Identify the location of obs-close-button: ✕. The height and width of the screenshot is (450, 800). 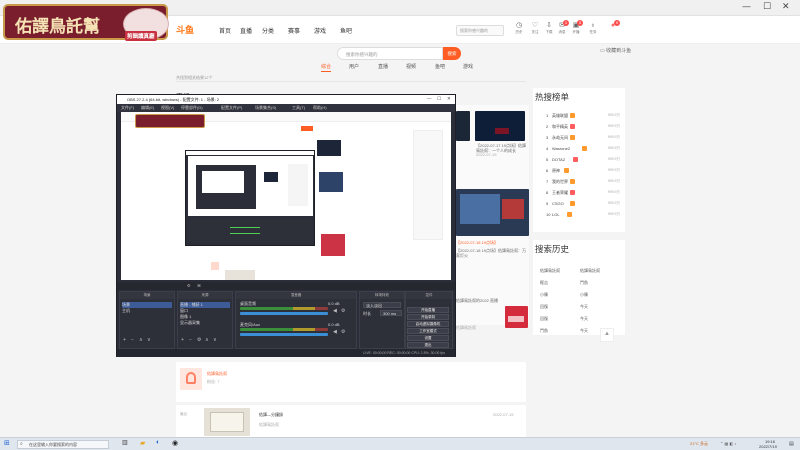
(449, 99).